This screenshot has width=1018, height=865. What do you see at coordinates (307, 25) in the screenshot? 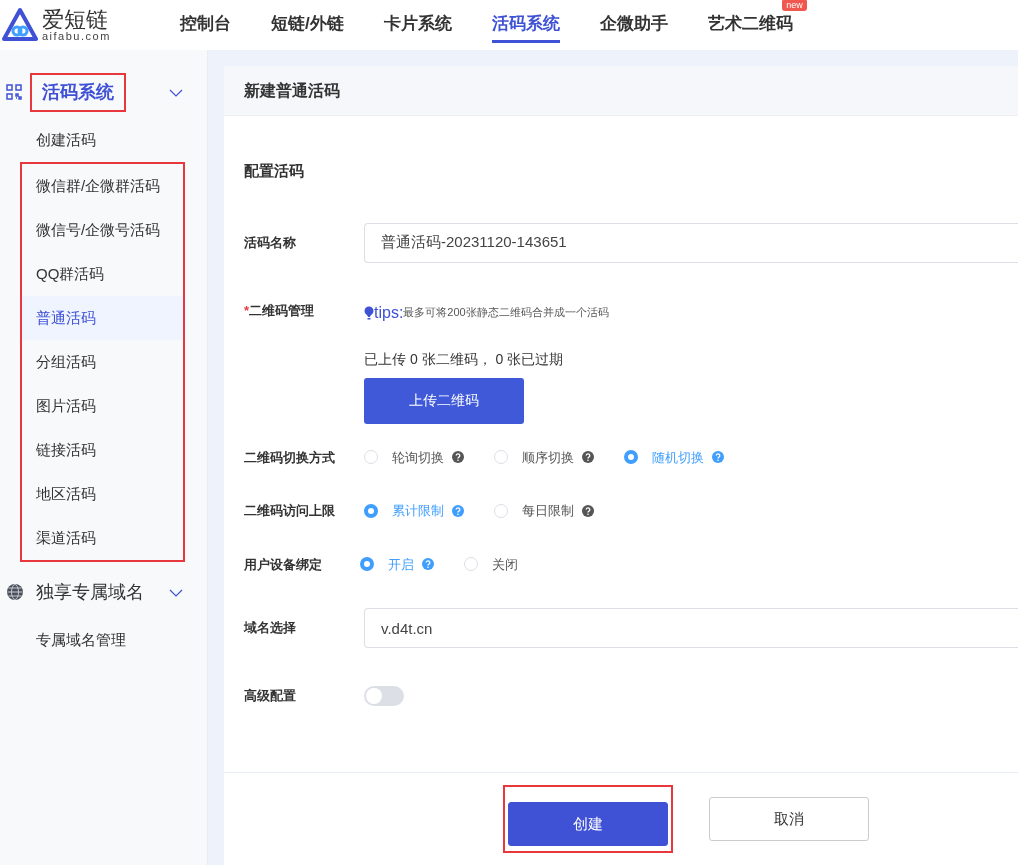
I see `nav-tab: 短链/外链` at bounding box center [307, 25].